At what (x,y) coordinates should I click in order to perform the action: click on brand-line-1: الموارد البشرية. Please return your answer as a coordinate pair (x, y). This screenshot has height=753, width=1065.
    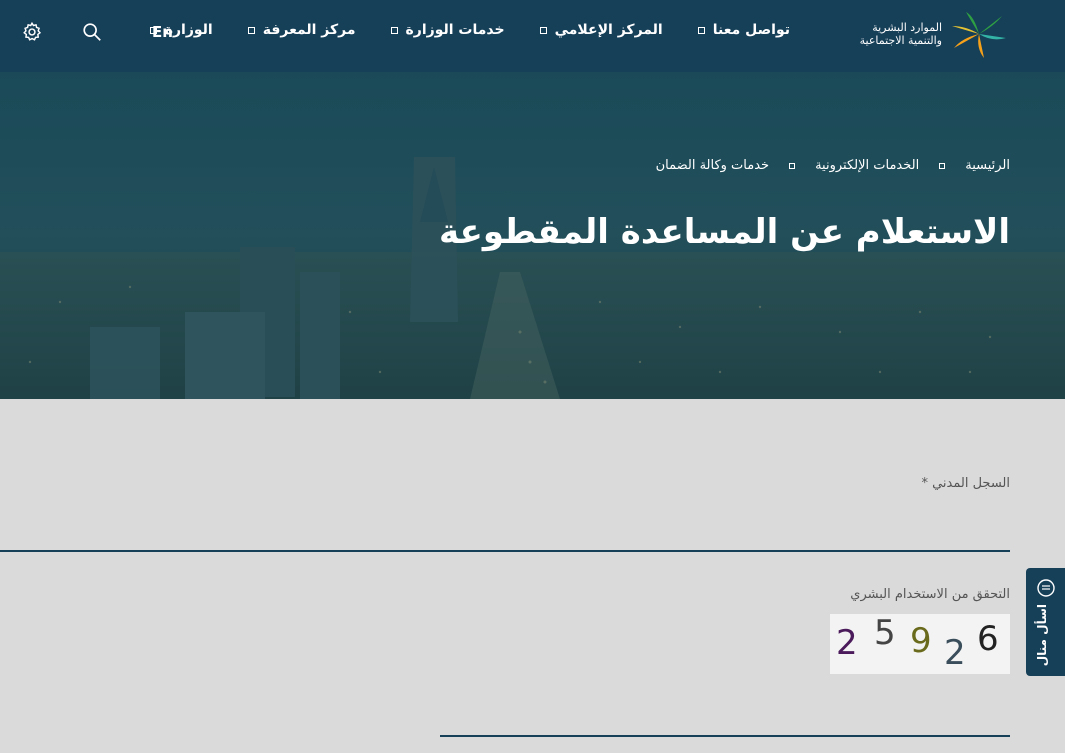
    Looking at the image, I should click on (907, 27).